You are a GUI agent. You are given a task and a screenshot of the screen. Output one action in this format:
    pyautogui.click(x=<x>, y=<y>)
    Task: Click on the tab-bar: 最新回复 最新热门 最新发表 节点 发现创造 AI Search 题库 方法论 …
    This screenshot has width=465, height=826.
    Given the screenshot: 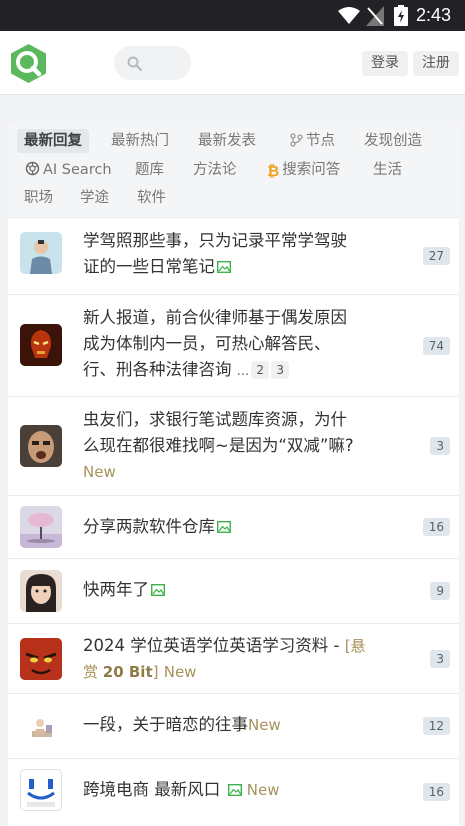 What is the action you would take?
    pyautogui.click(x=233, y=170)
    